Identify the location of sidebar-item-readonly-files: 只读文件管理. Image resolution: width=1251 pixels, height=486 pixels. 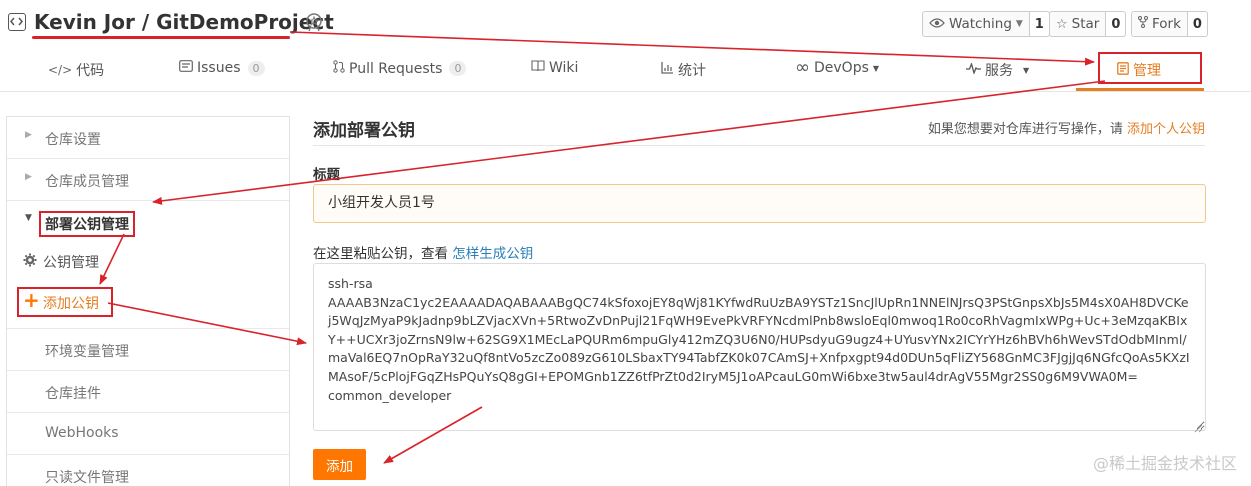
(148, 470).